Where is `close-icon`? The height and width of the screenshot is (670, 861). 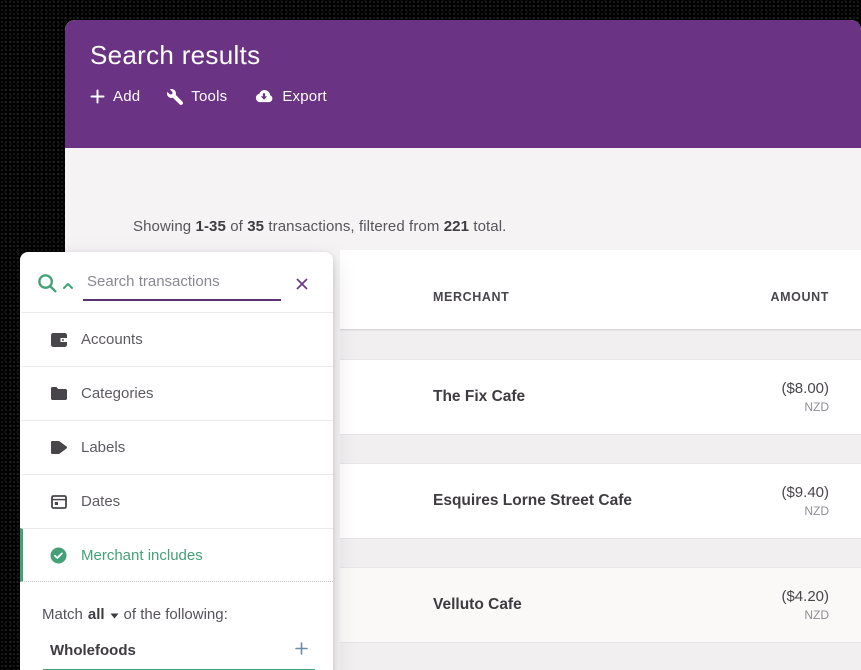
close-icon is located at coordinates (302, 285).